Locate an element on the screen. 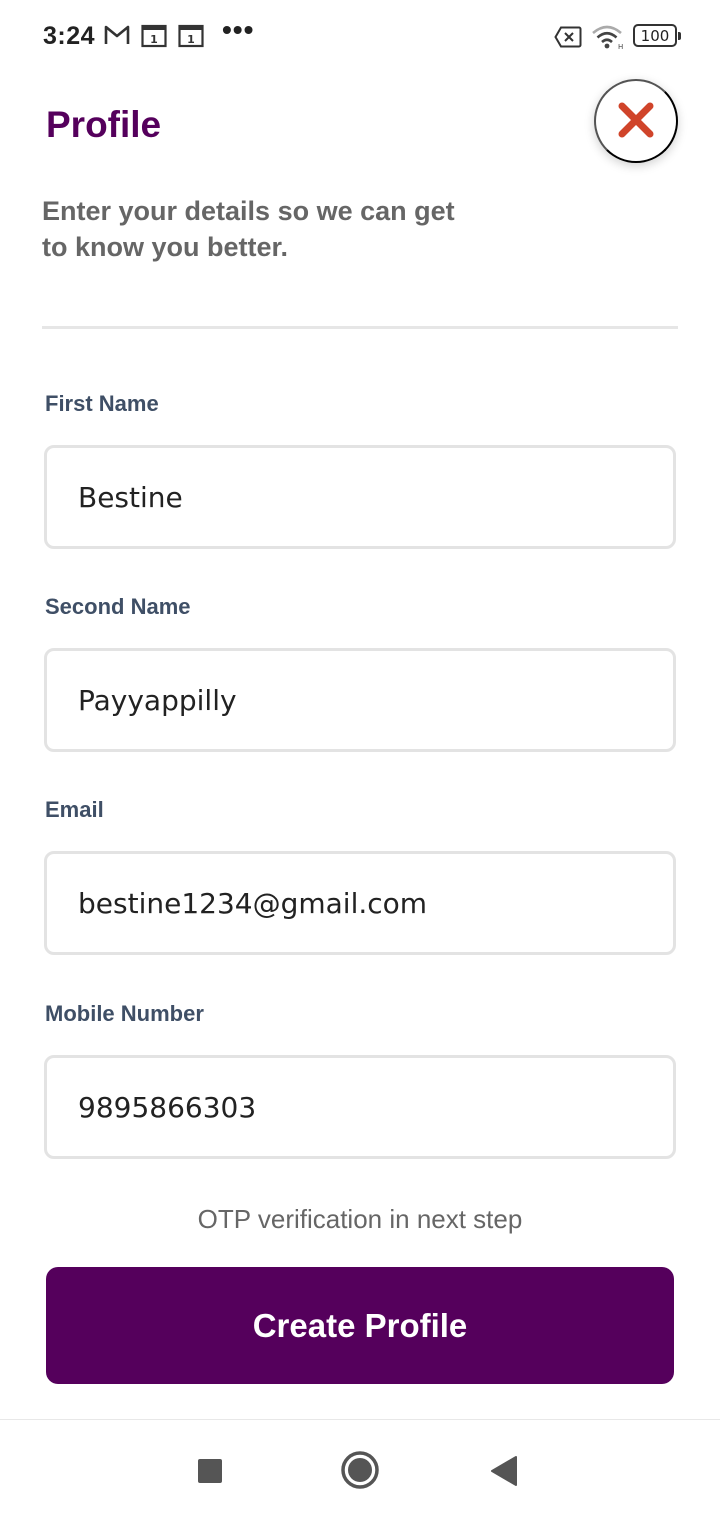 The image size is (720, 1520). second-name-field-container is located at coordinates (360, 700).